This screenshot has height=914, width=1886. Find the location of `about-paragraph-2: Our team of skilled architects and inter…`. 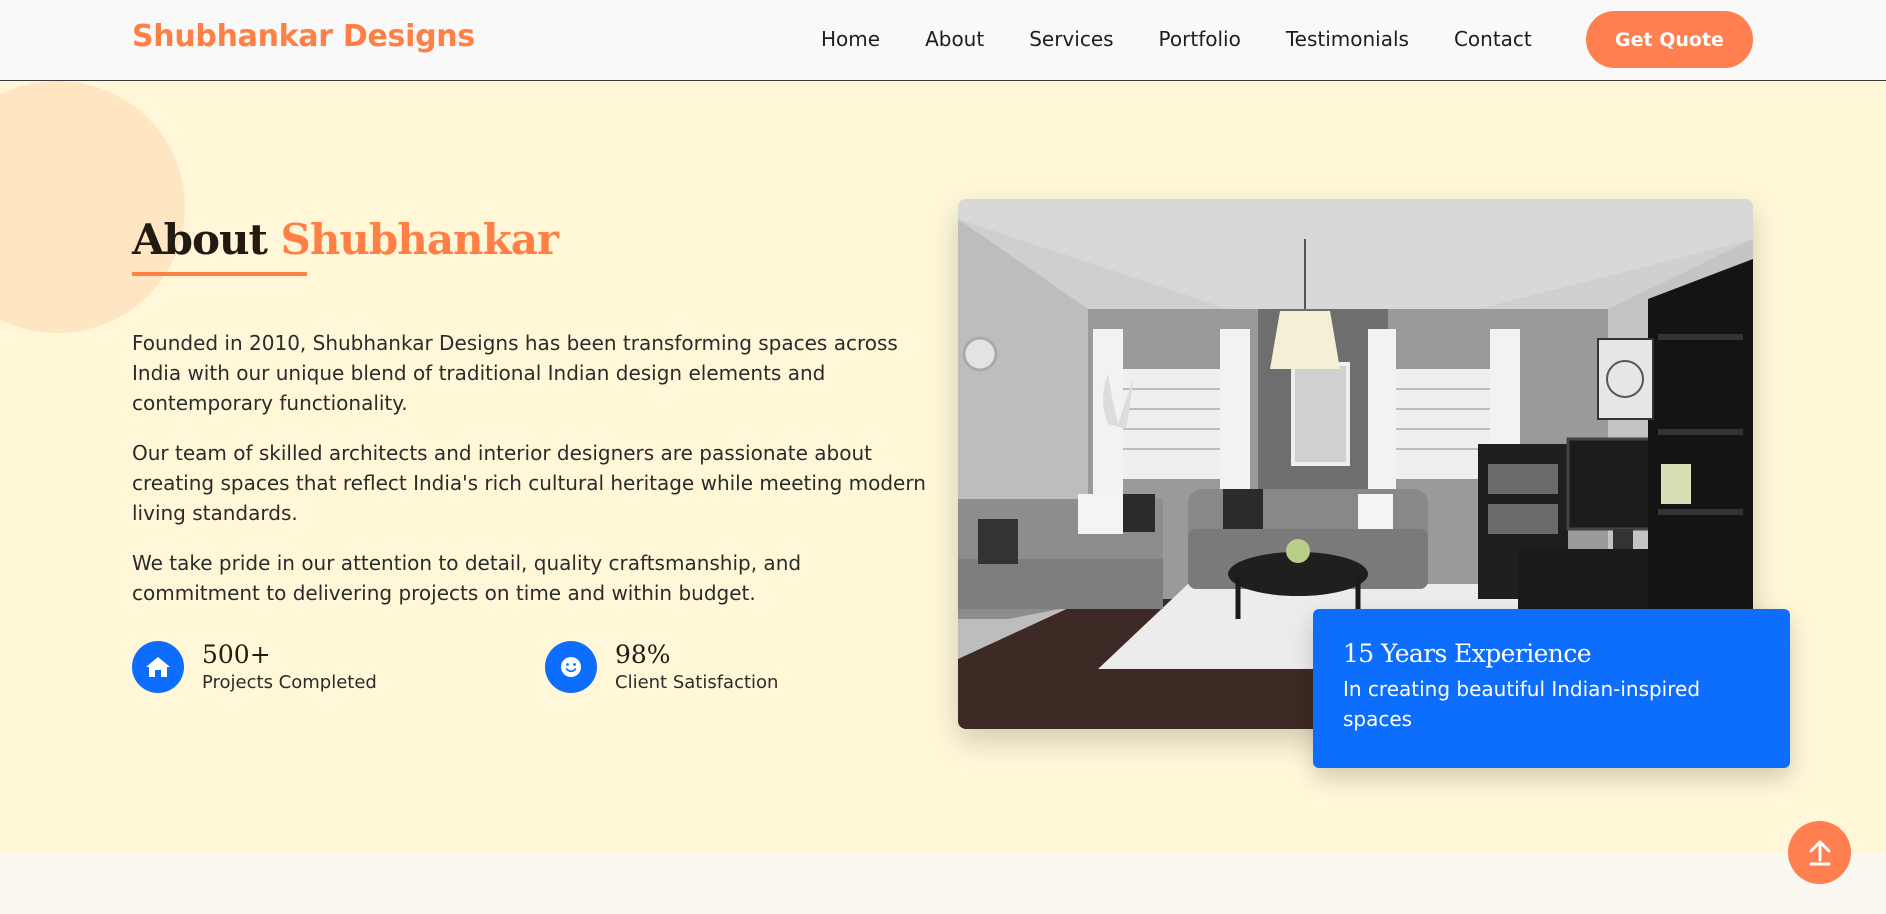

about-paragraph-2: Our team of skilled architects and inter… is located at coordinates (529, 483).